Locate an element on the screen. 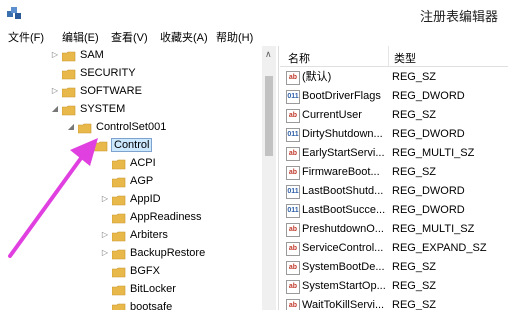 The height and width of the screenshot is (310, 508). value-row: 011 BootDriverFlags REG_DWORD is located at coordinates (394, 96).